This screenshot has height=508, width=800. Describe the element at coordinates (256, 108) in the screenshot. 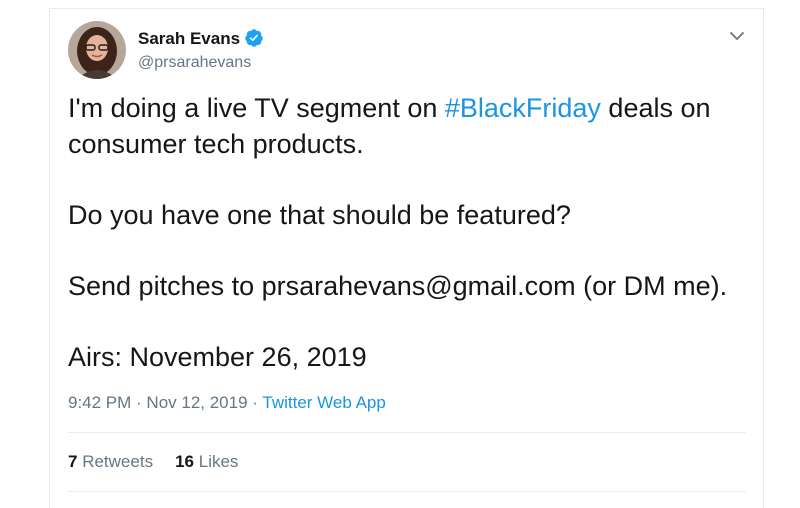

I see `tweet-text-part: I'm doing a live TV segment on` at that location.